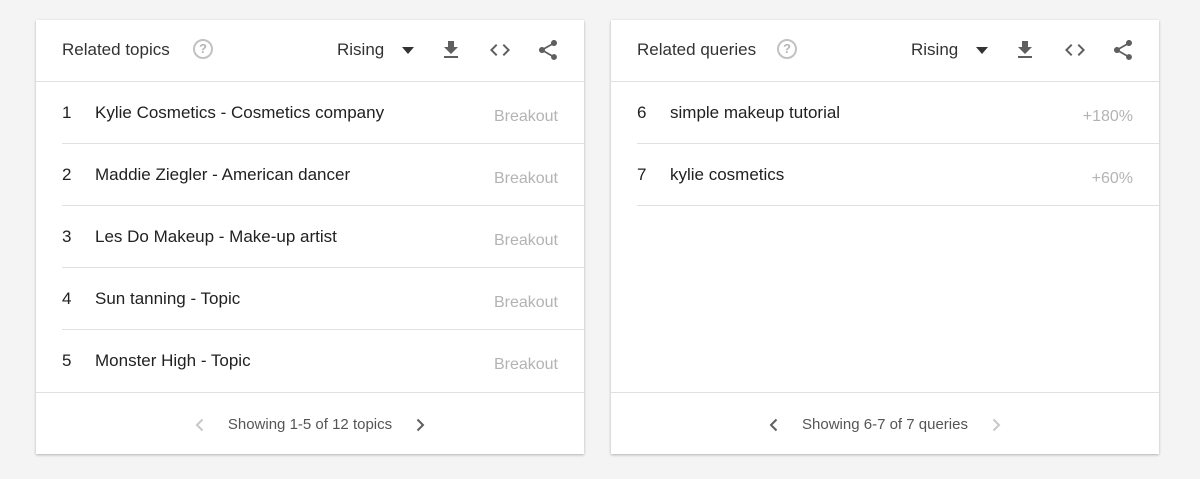  Describe the element at coordinates (755, 112) in the screenshot. I see `row-label: simple makeup tutorial` at that location.